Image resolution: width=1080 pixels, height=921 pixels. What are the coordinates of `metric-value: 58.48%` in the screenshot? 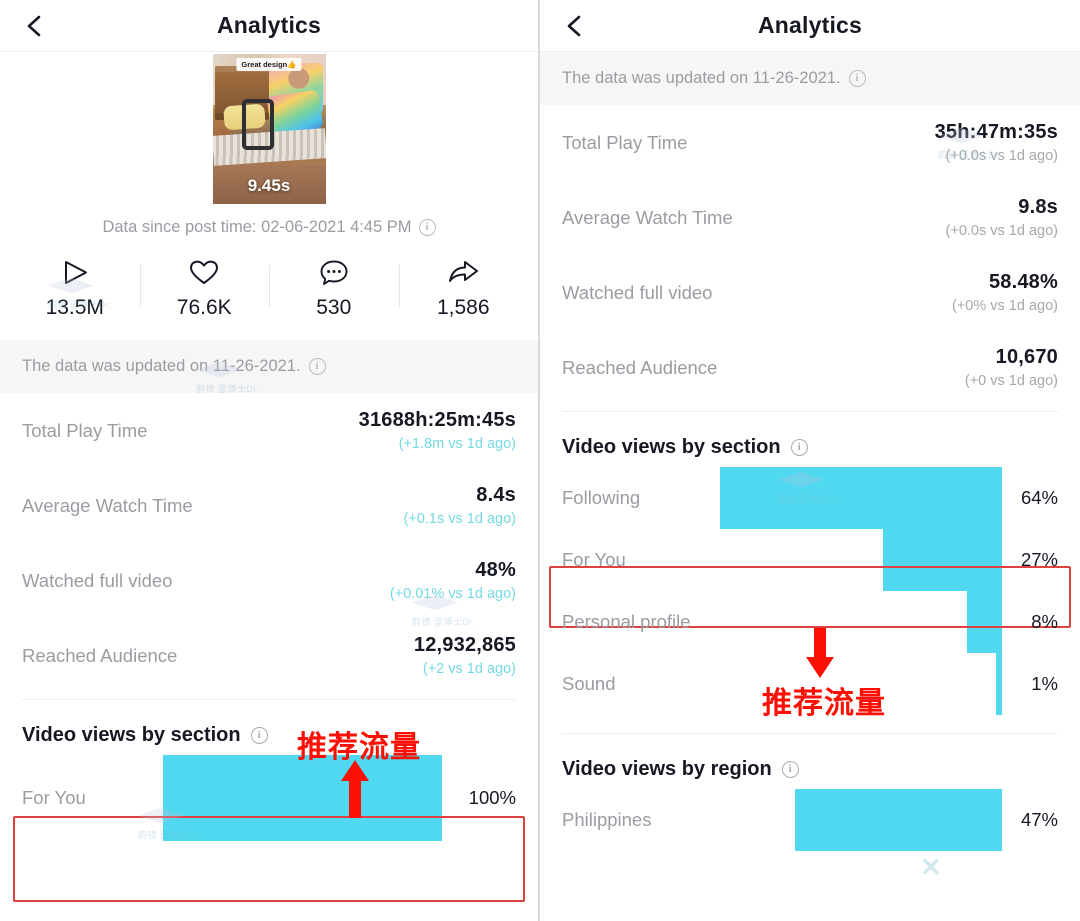 It's located at (1023, 282).